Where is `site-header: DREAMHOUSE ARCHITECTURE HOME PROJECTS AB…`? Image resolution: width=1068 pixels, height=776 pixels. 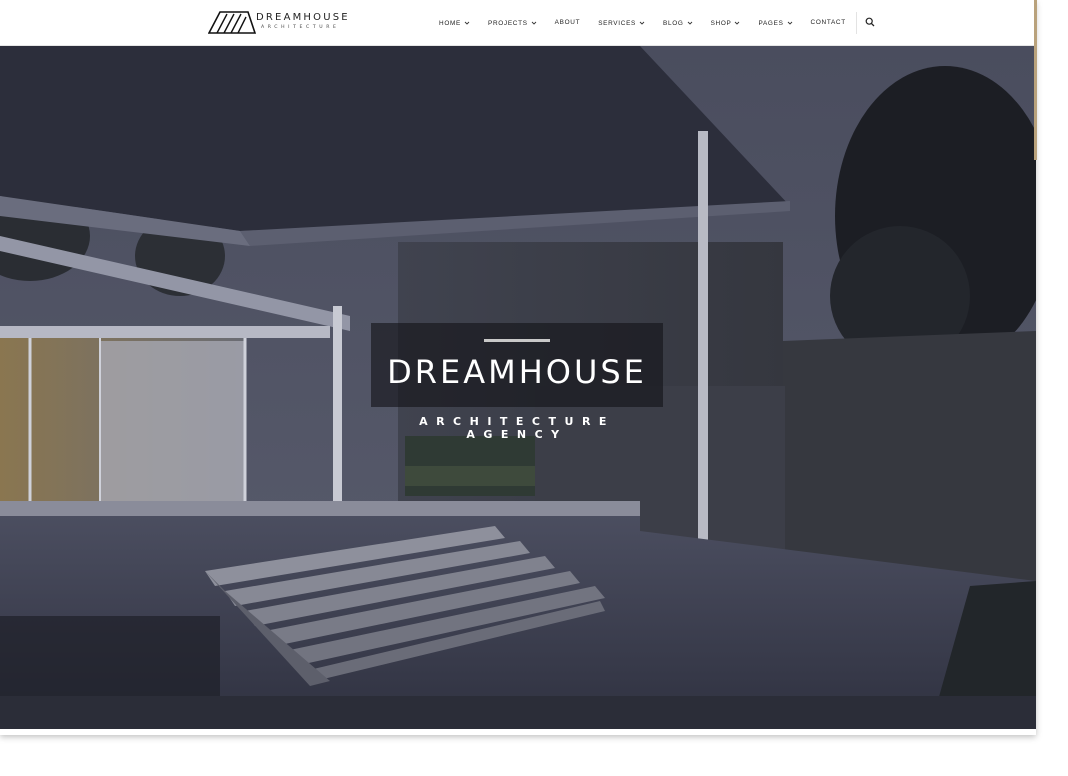
site-header: DREAMHOUSE ARCHITECTURE HOME PROJECTS AB… is located at coordinates (518, 23).